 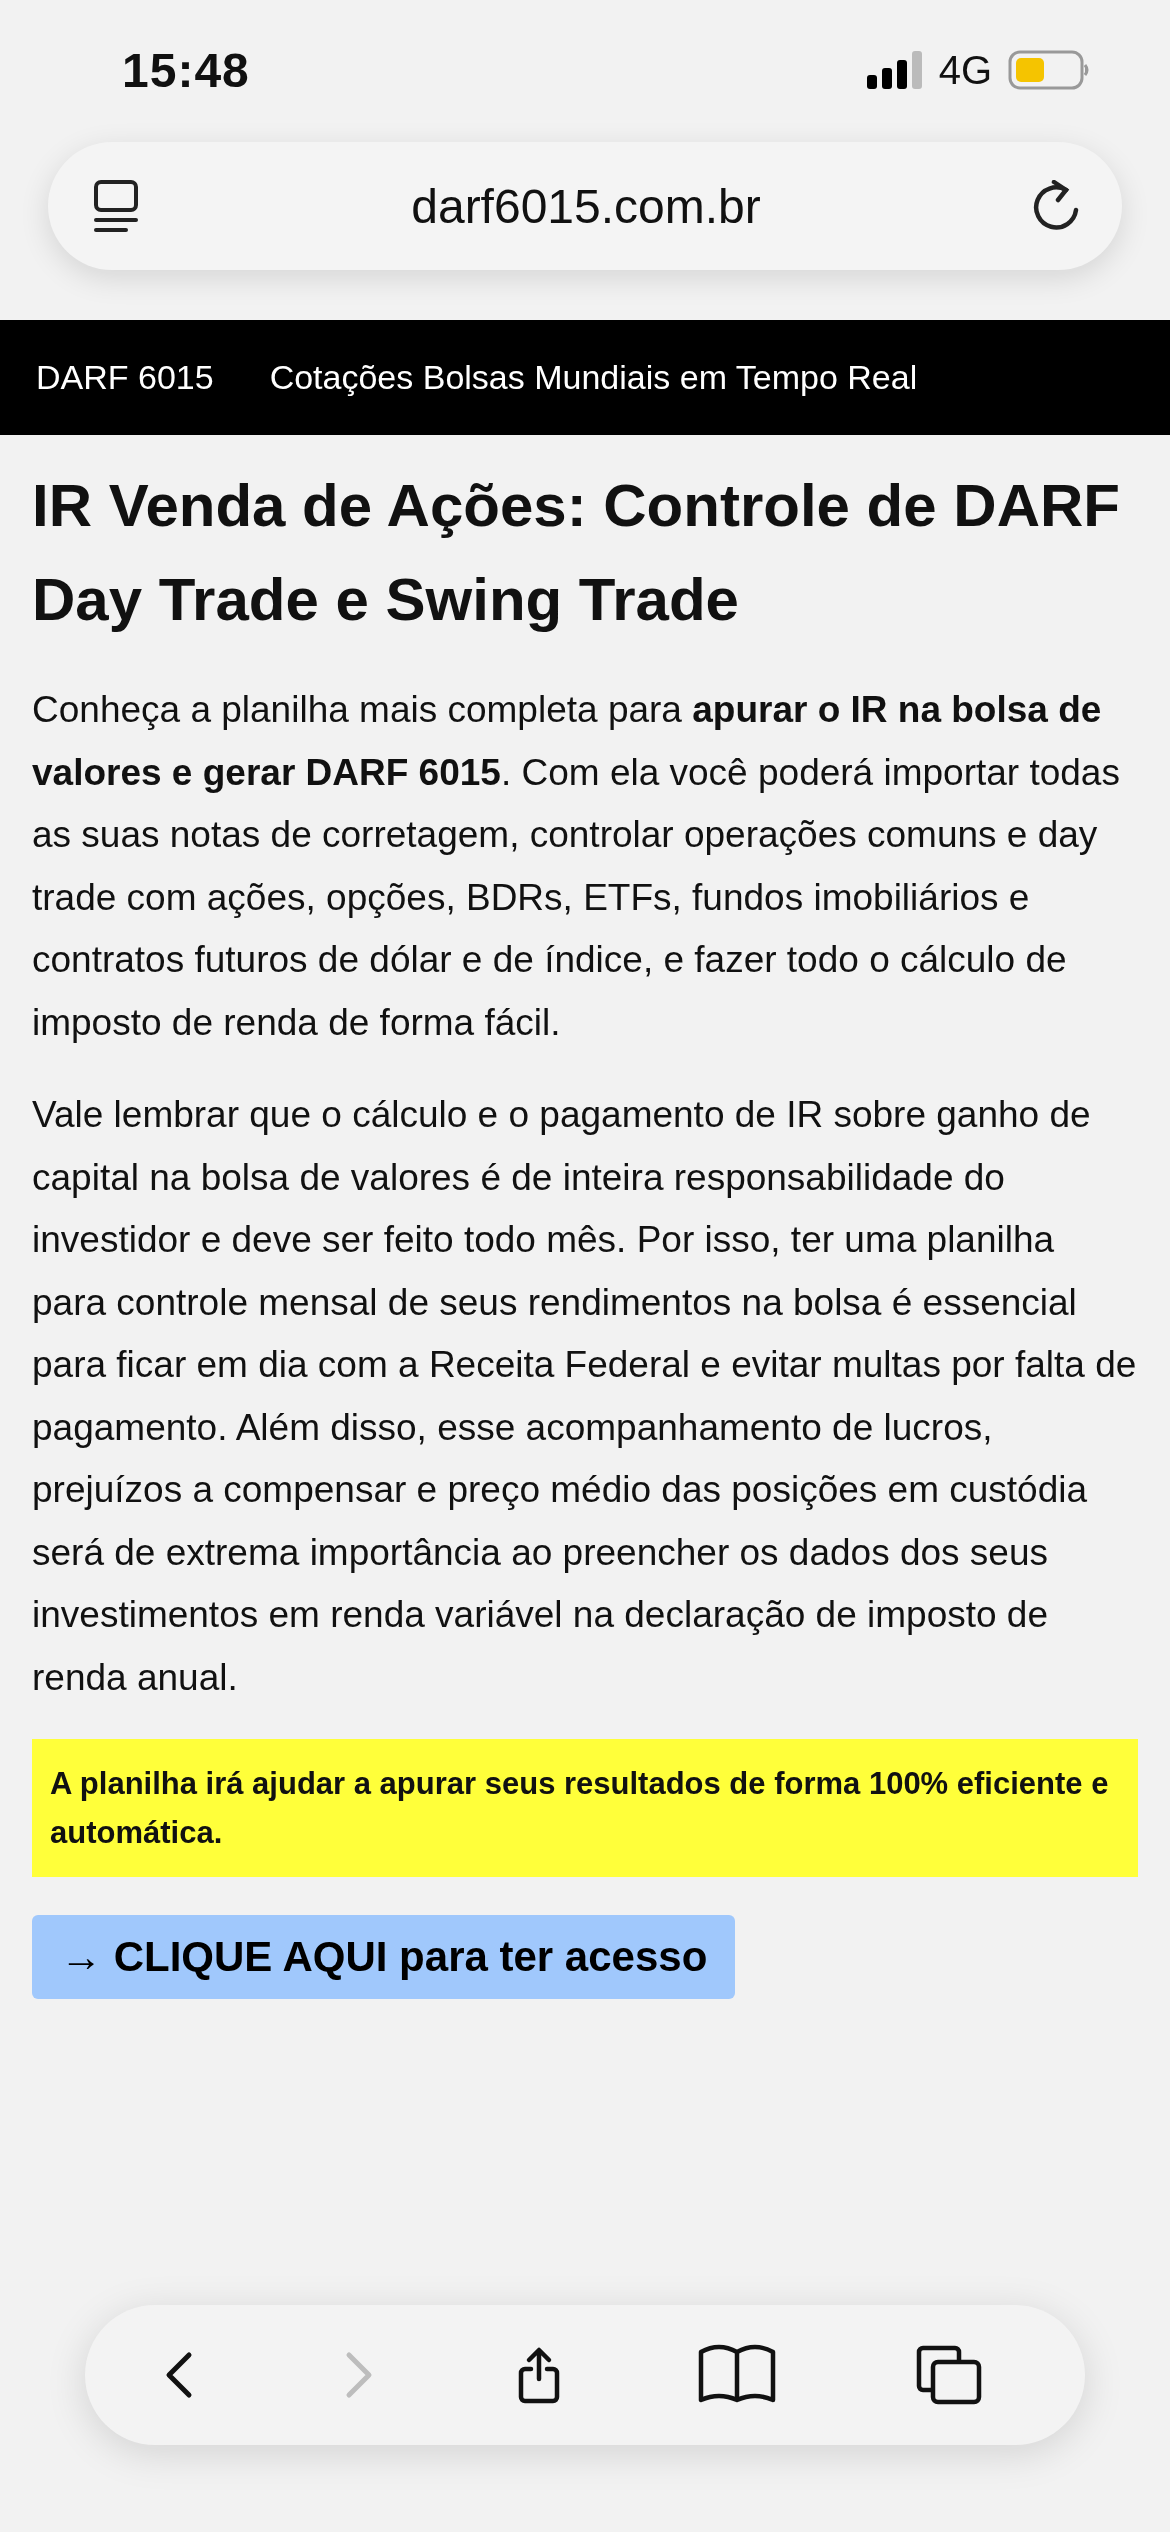 I want to click on highlight-note: A planilha irá ajudar a apurar seus resultados de forma 100% eficiente e automática., so click(x=585, y=1808).